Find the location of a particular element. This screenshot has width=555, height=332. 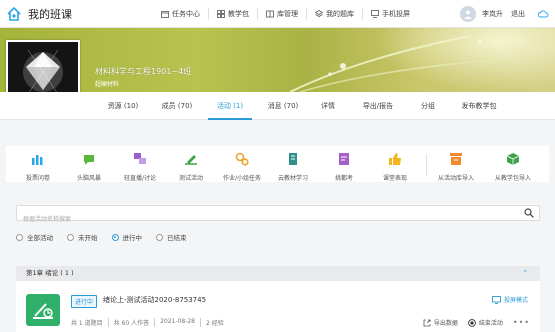

tool-label: 挑都考 is located at coordinates (343, 178).